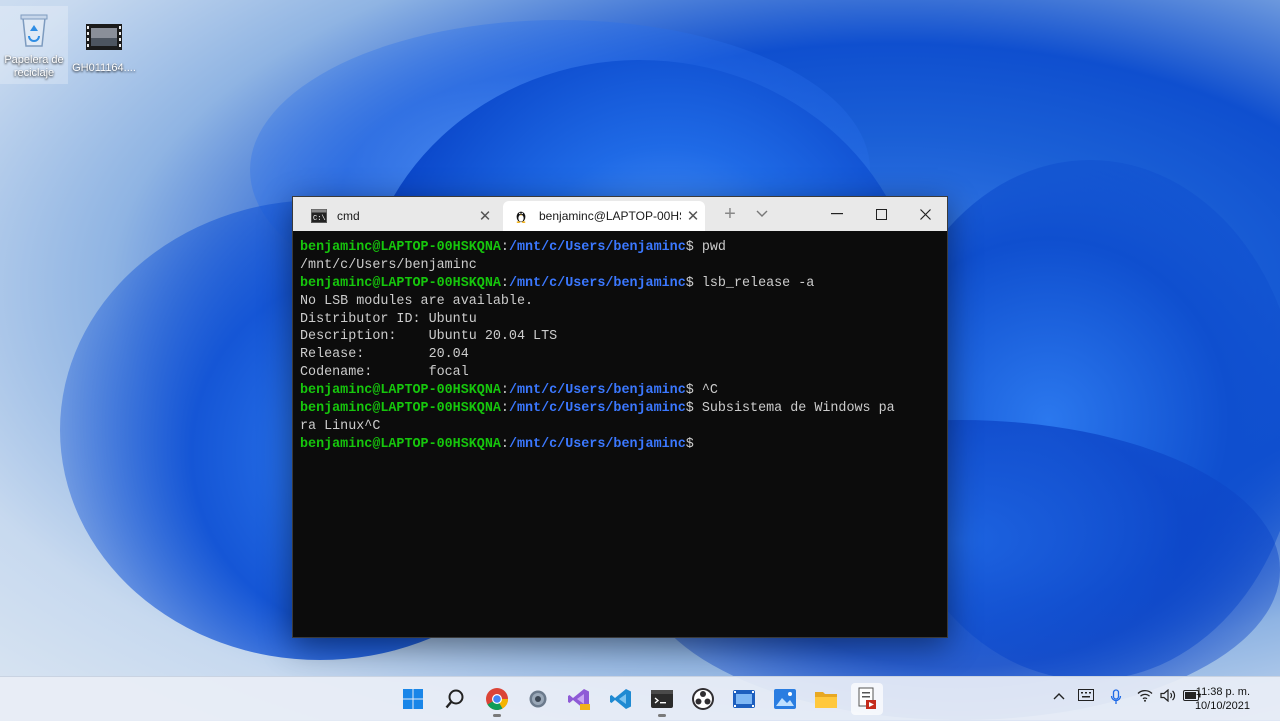  I want to click on gear-icon, so click(538, 699).